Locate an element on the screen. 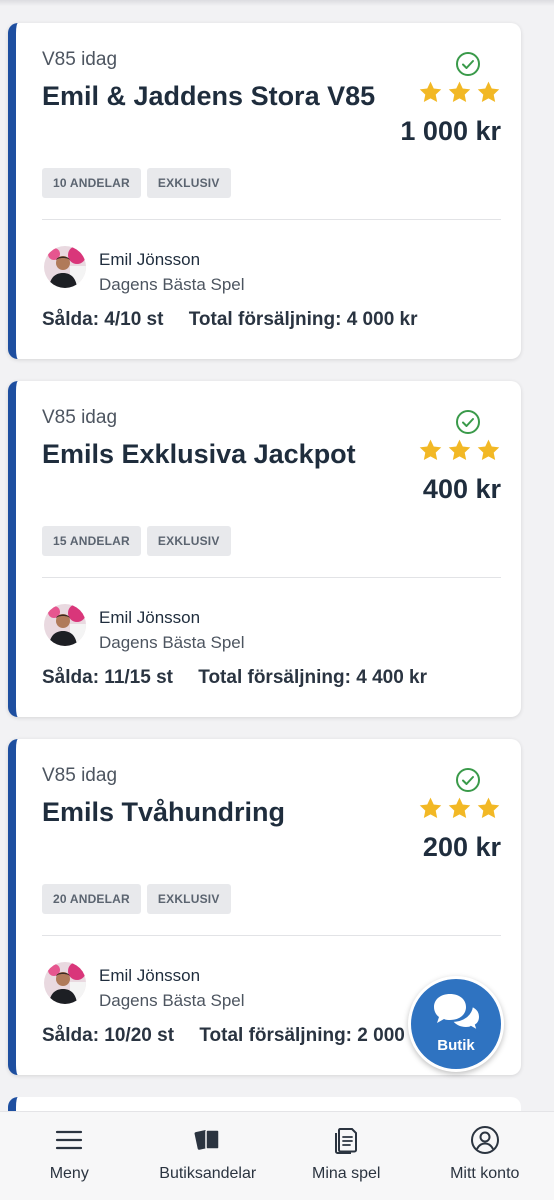 The height and width of the screenshot is (1200, 554). shop-fab-button: Butik is located at coordinates (456, 1024).